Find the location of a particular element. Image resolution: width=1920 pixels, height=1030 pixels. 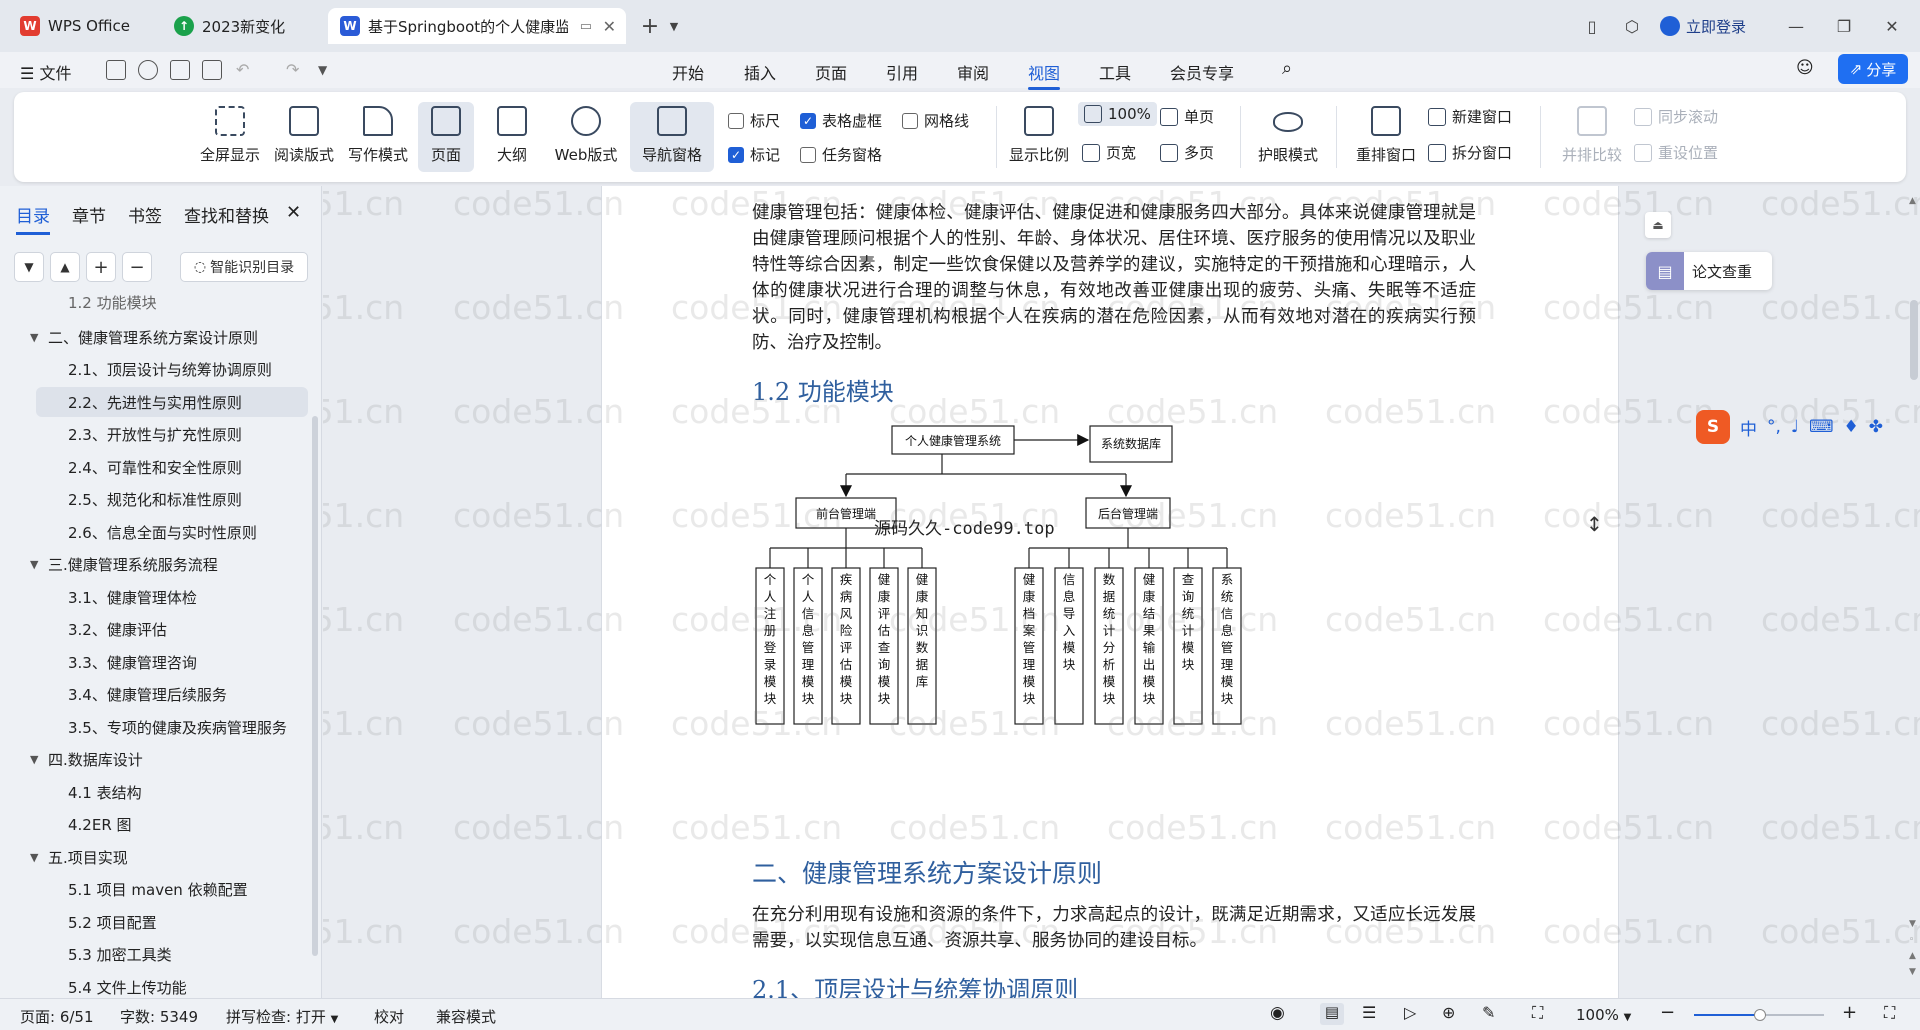

outline-button: 大纲 is located at coordinates (512, 137).